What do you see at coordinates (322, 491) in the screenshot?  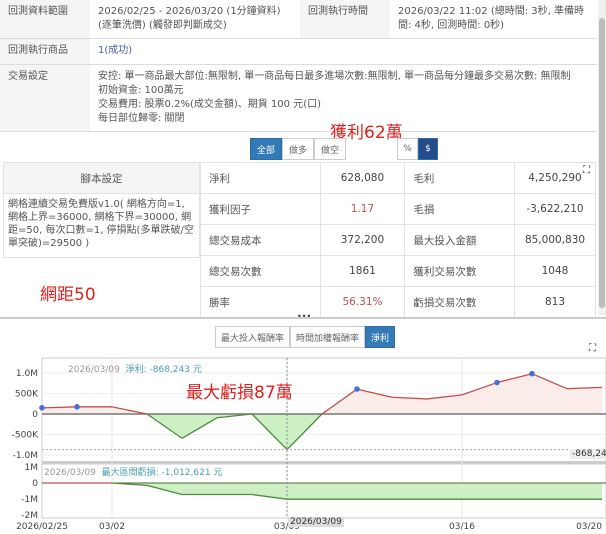 I see `drawdown-area` at bounding box center [322, 491].